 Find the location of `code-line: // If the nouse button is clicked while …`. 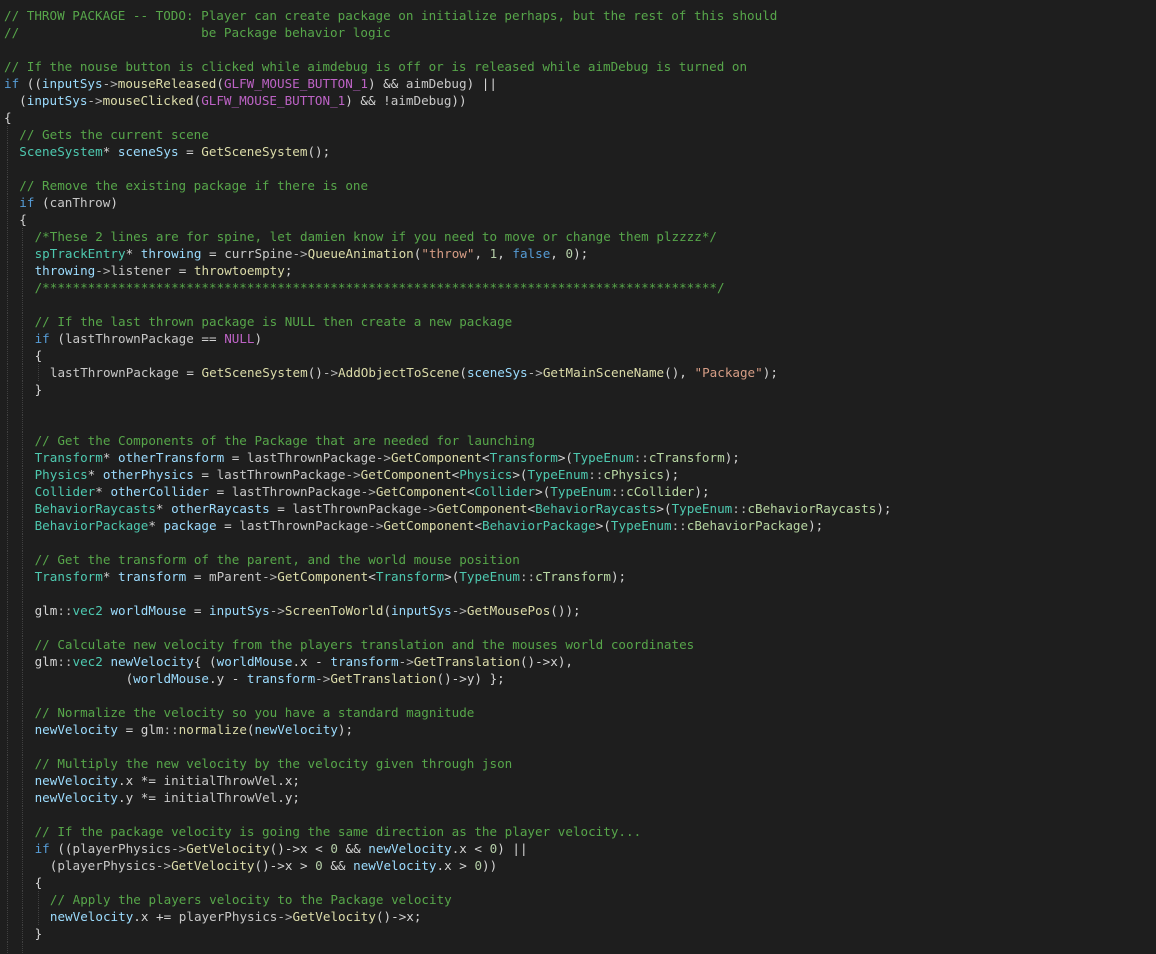

code-line: // If the nouse button is clicked while … is located at coordinates (578, 66).